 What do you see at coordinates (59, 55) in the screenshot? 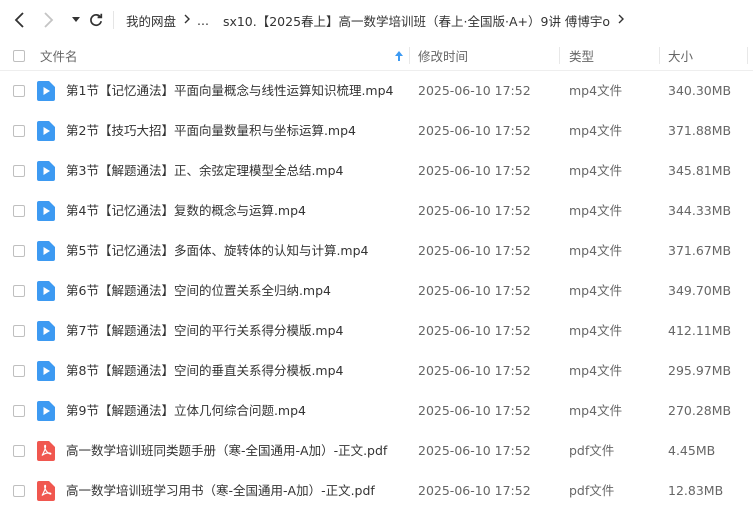
I see `column-header-name: 文件名` at bounding box center [59, 55].